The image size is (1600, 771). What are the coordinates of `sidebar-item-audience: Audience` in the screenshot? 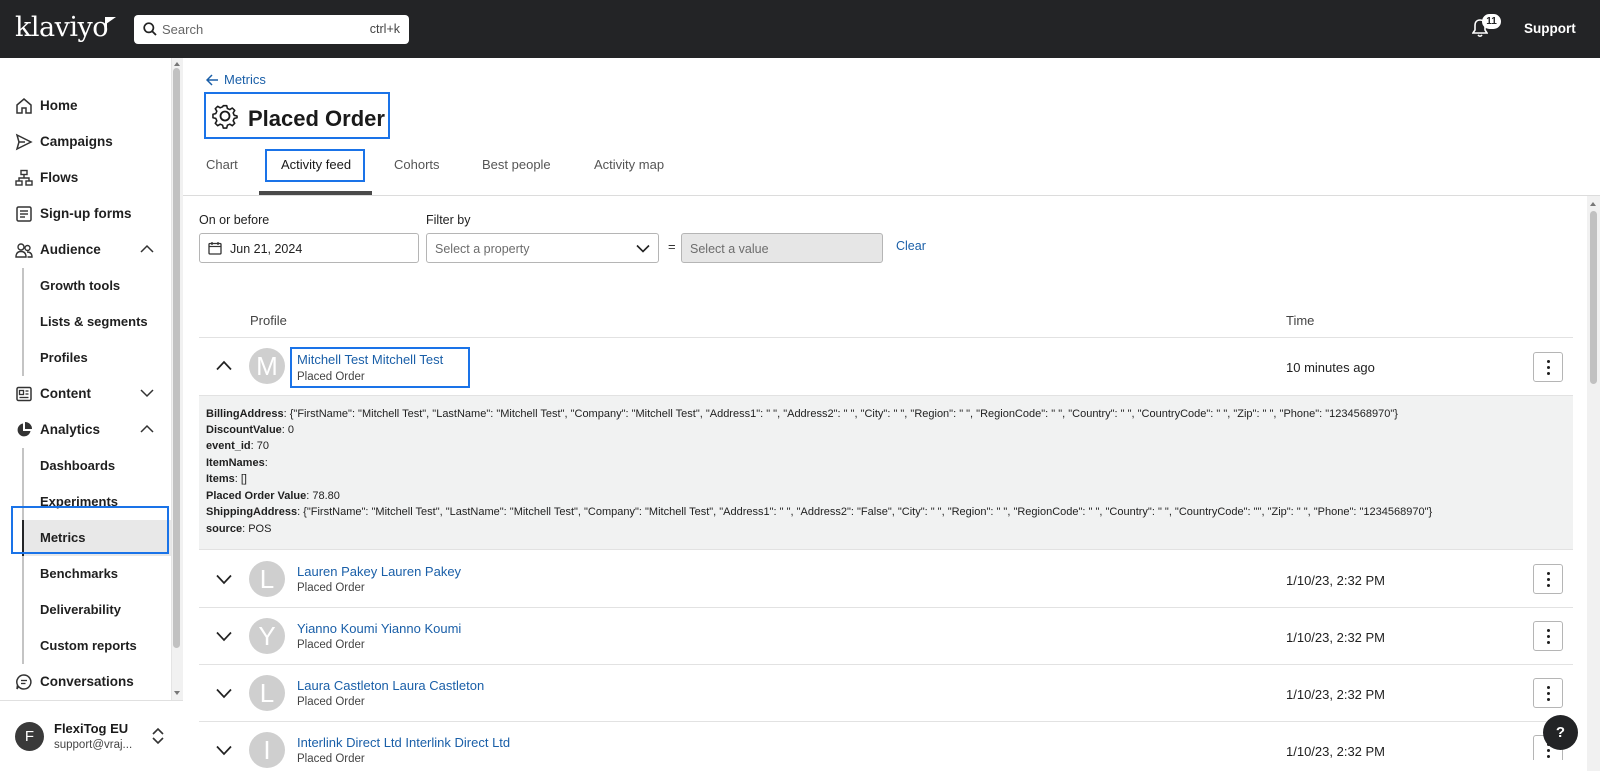 It's located at (85, 250).